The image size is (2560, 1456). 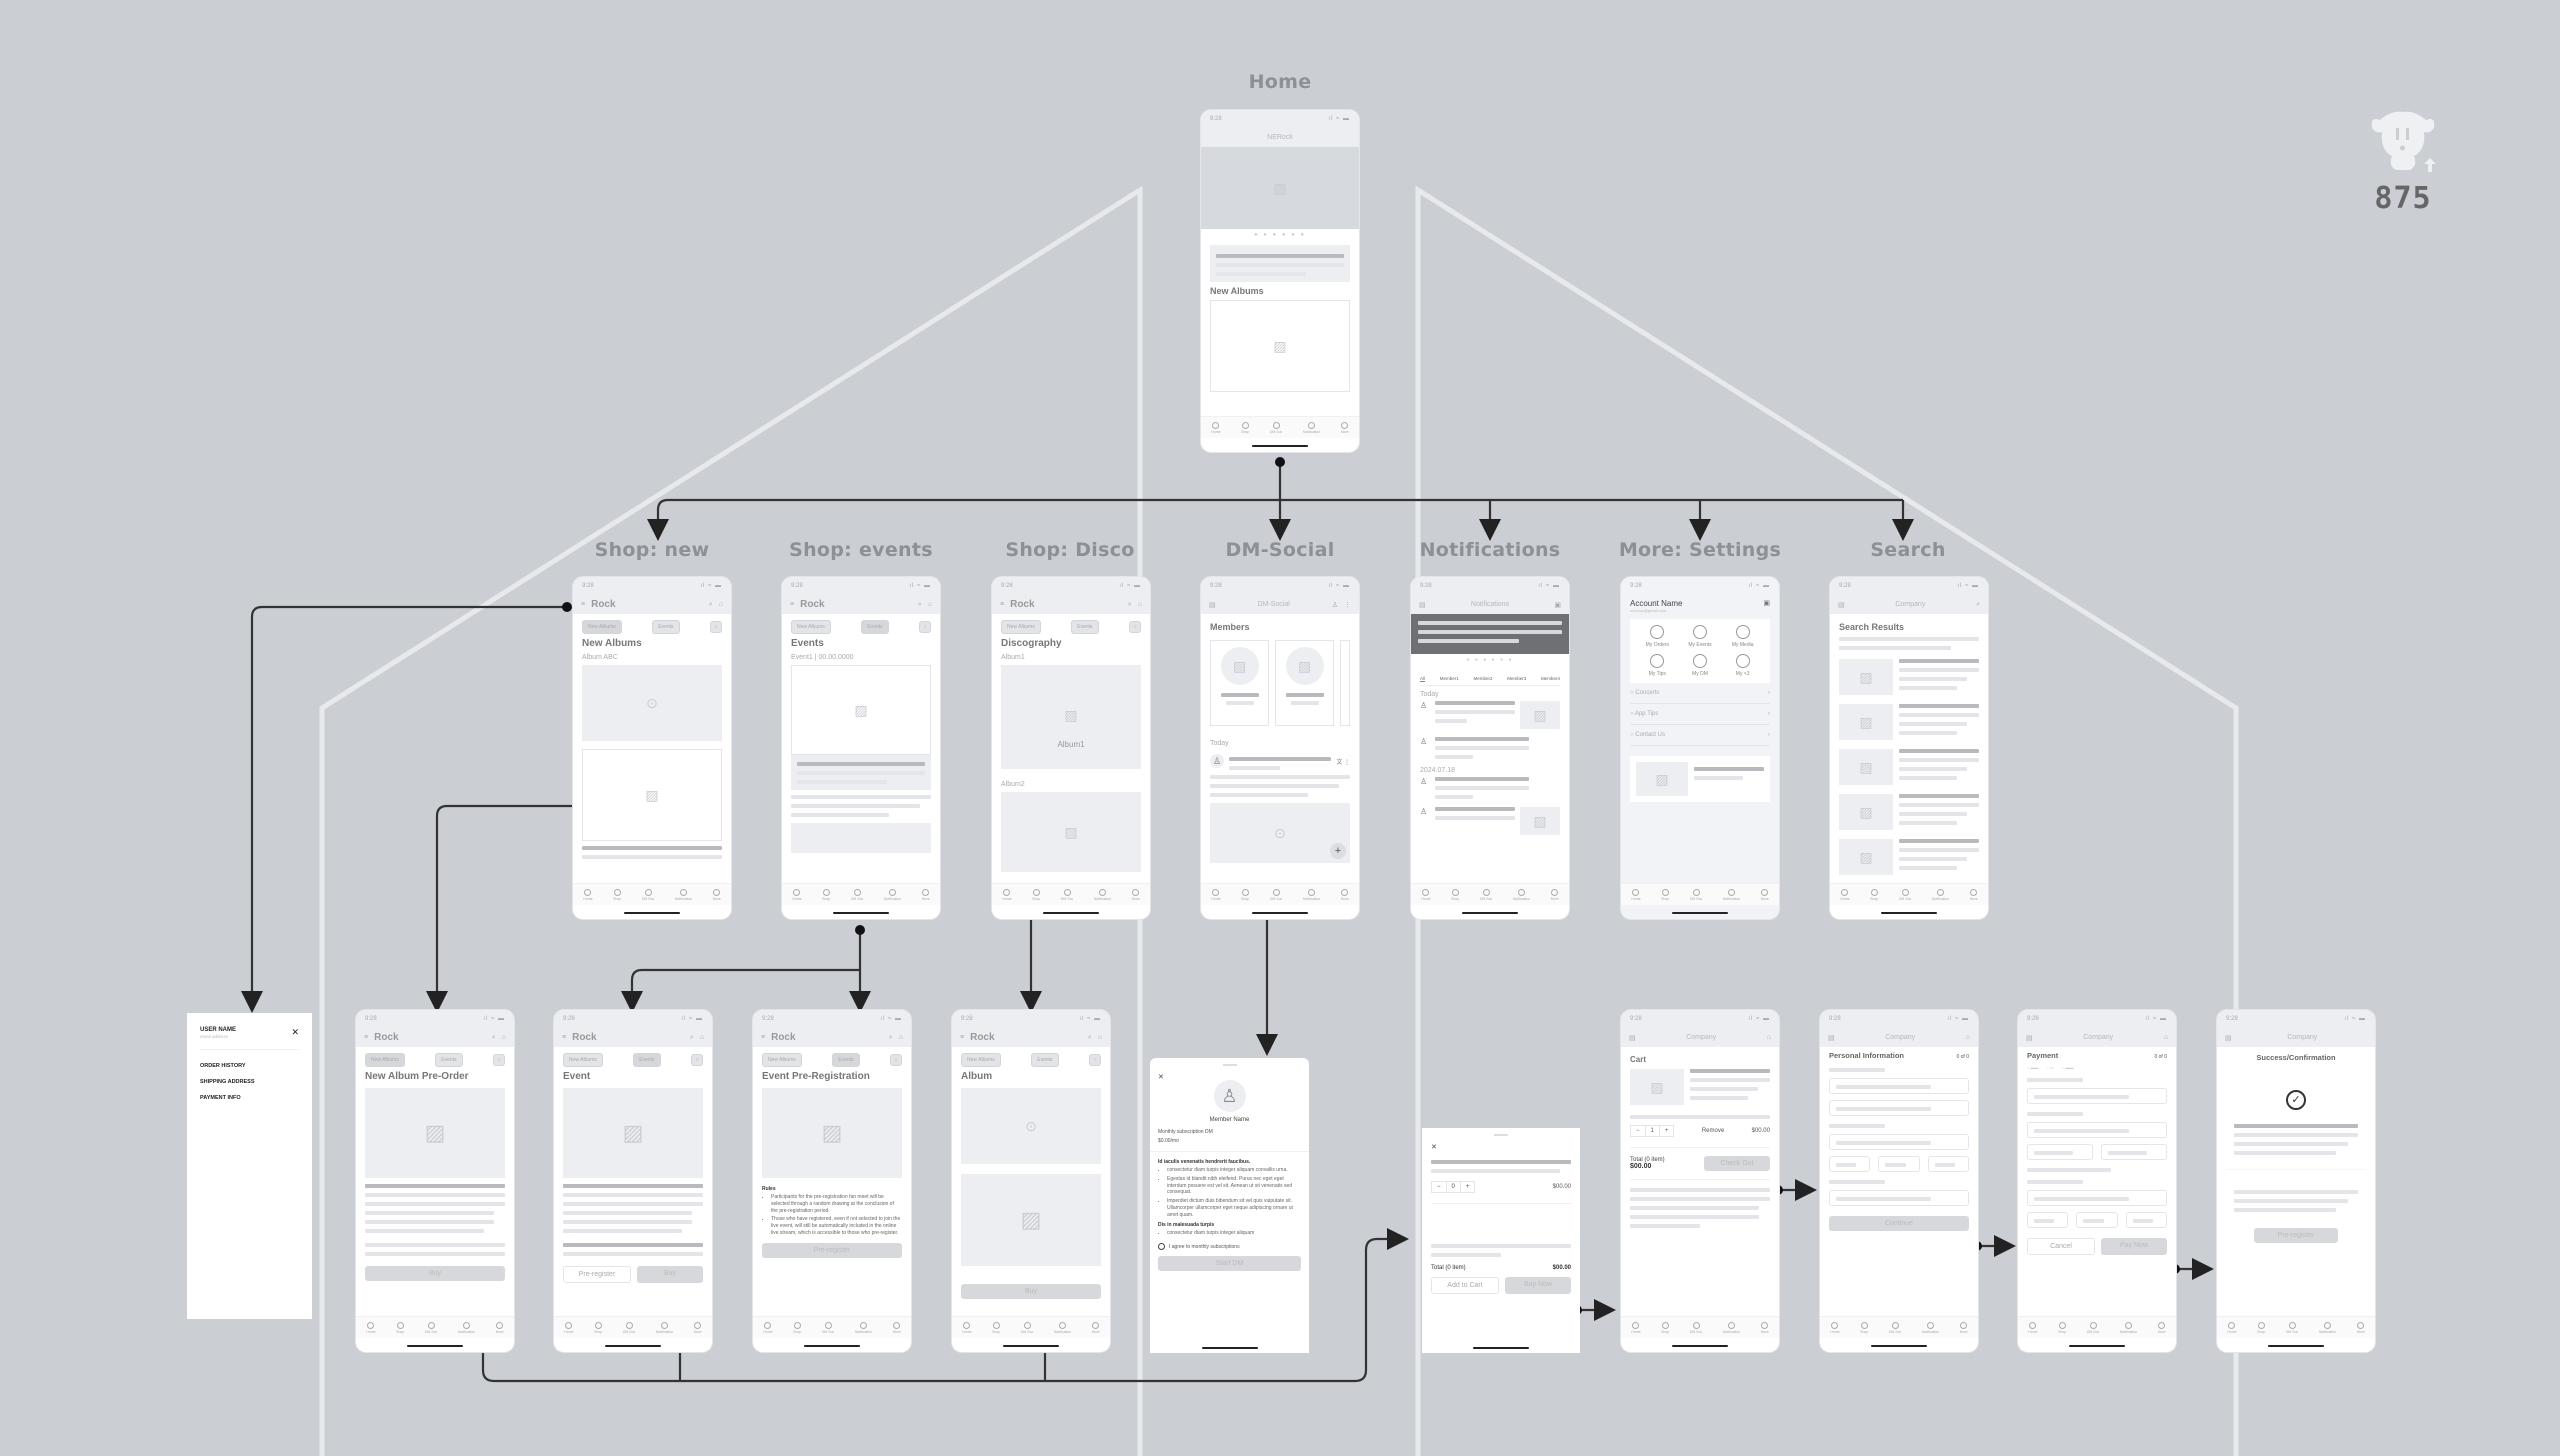 What do you see at coordinates (652, 795) in the screenshot?
I see `album-card: ▨` at bounding box center [652, 795].